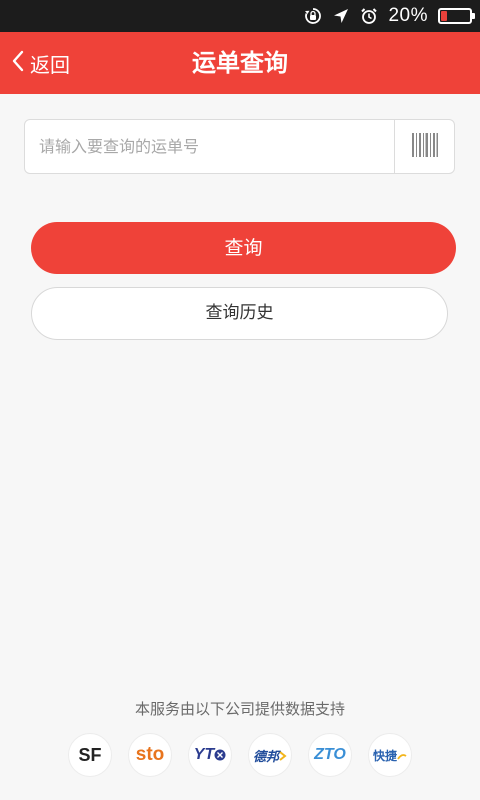 This screenshot has width=480, height=800. What do you see at coordinates (243, 248) in the screenshot?
I see `query-button: 查询` at bounding box center [243, 248].